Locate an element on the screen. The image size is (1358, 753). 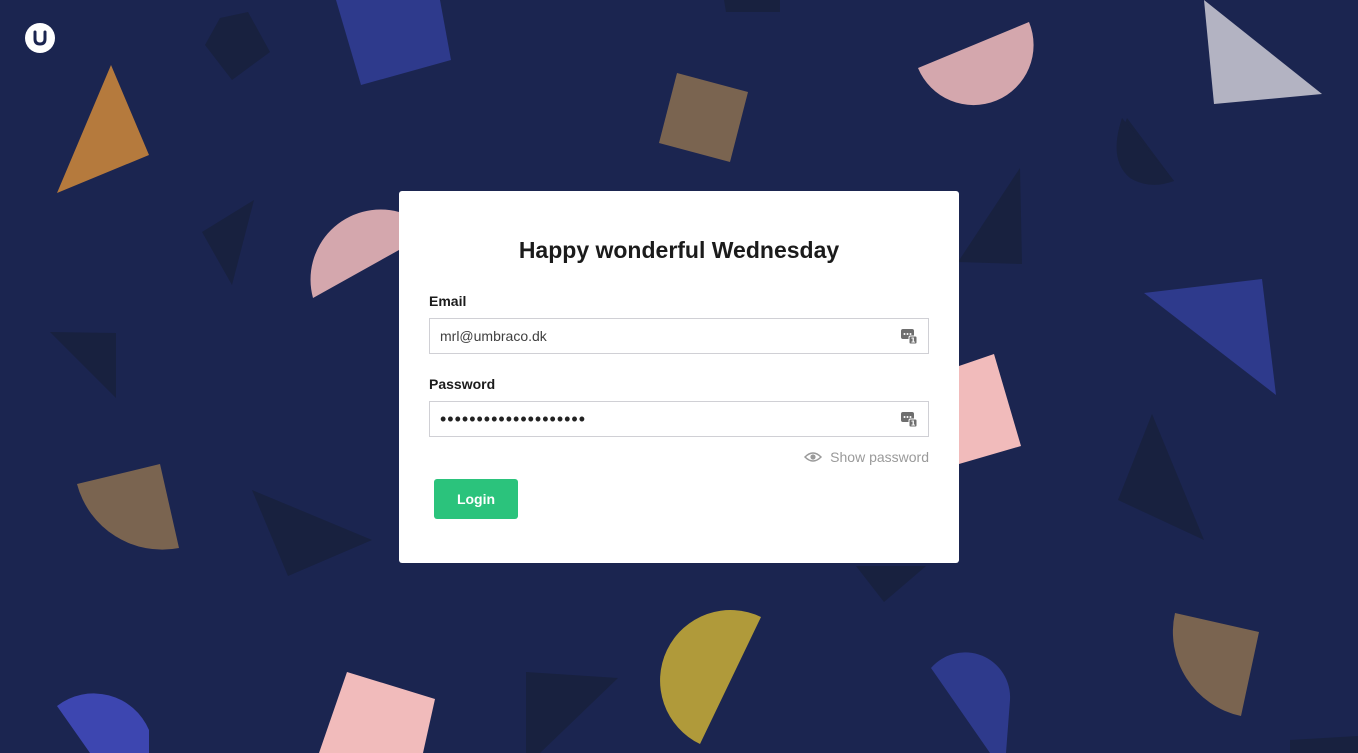
umbraco-logo-icon is located at coordinates (40, 38).